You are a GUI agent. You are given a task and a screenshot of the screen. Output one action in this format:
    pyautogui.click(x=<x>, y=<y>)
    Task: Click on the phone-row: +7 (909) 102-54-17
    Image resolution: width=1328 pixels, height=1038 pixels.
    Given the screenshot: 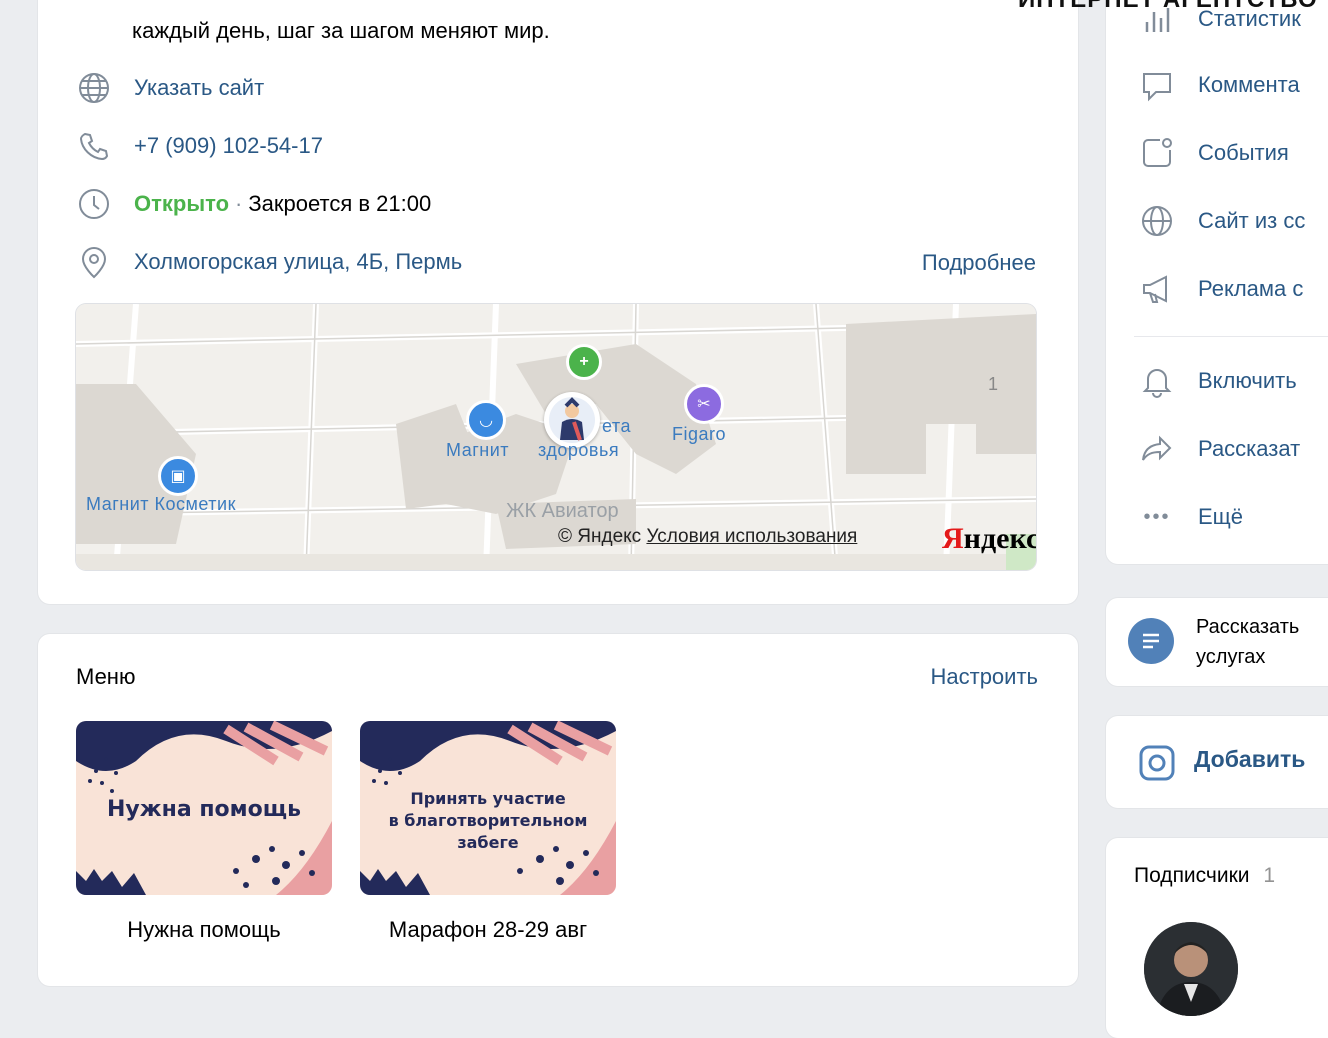 What is the action you would take?
    pyautogui.click(x=199, y=146)
    